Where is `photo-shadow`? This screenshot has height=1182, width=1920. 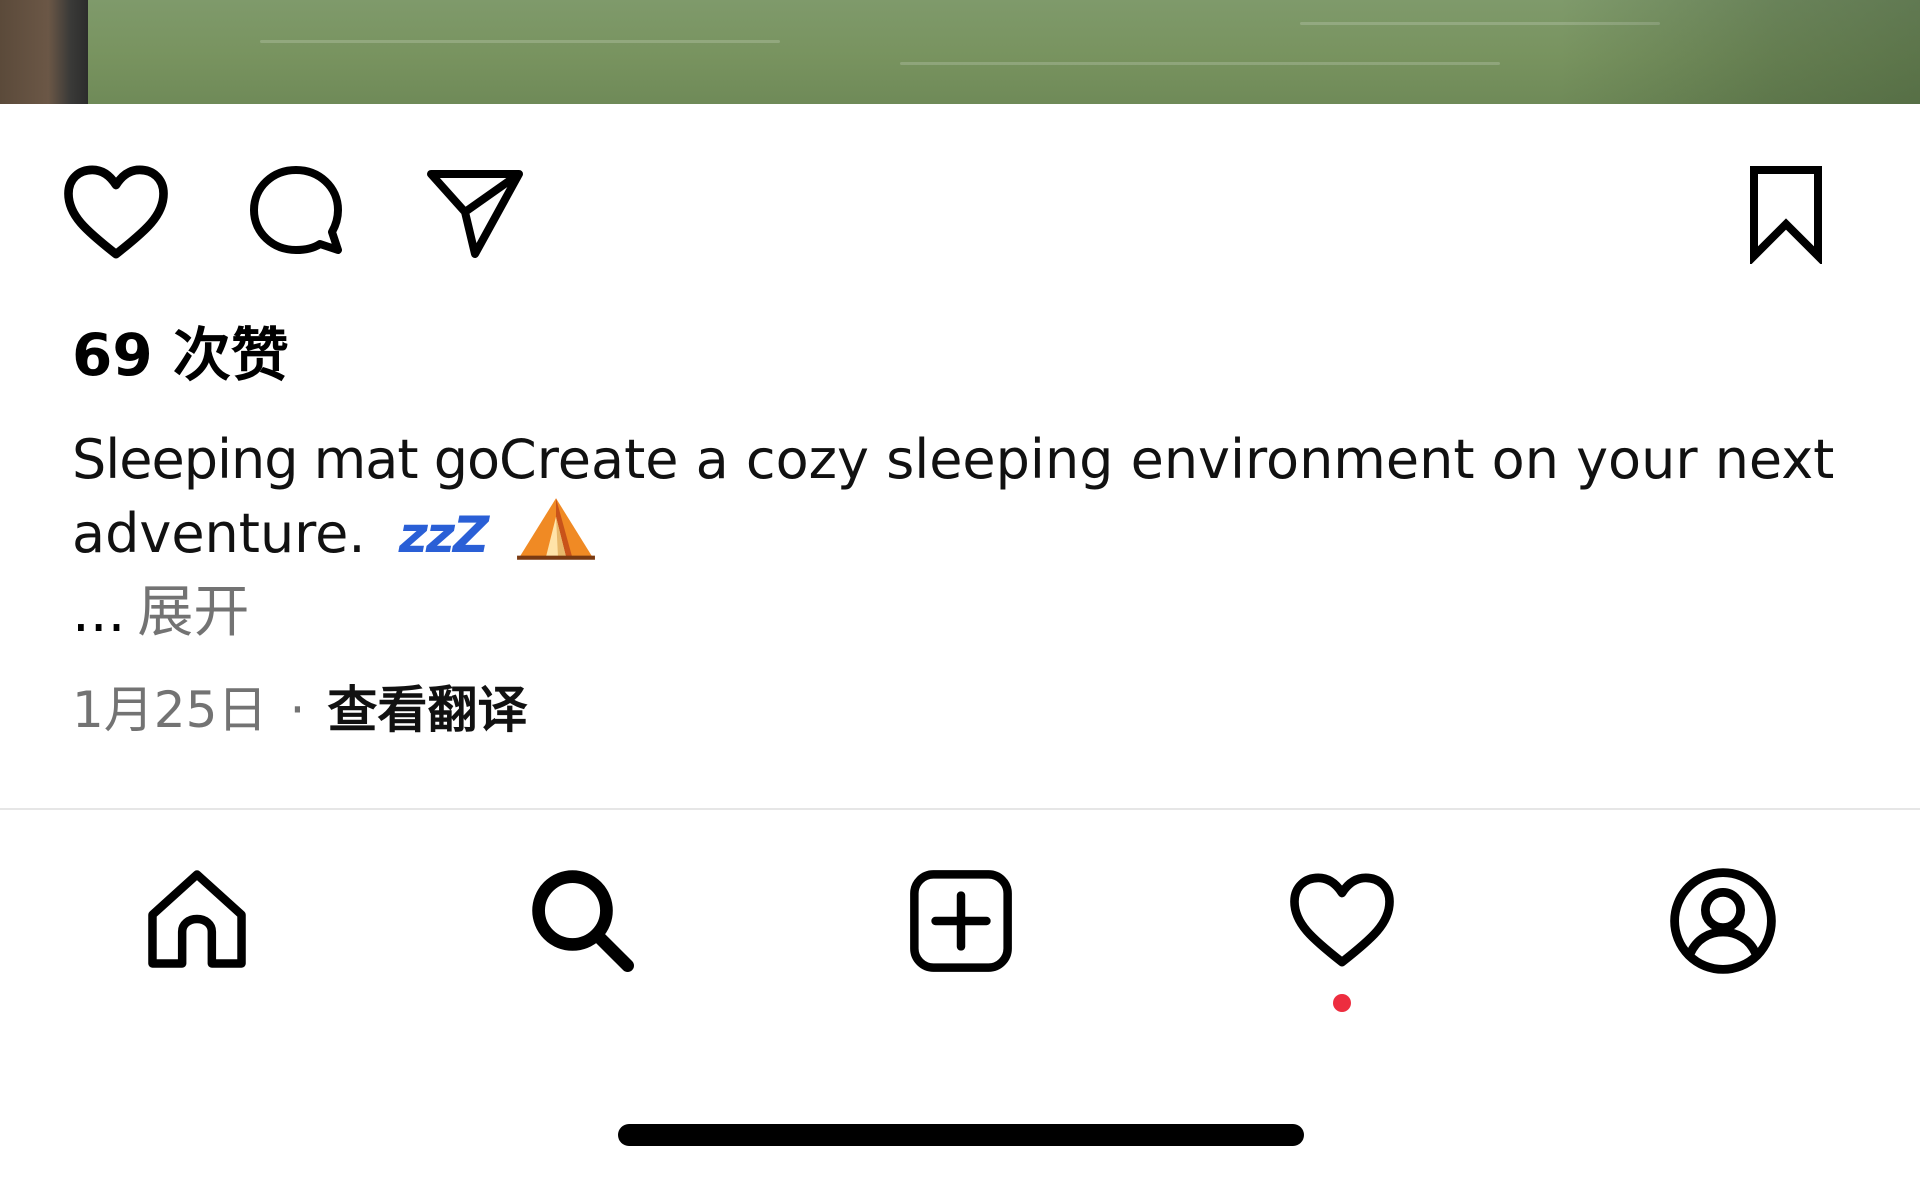 photo-shadow is located at coordinates (1740, 52).